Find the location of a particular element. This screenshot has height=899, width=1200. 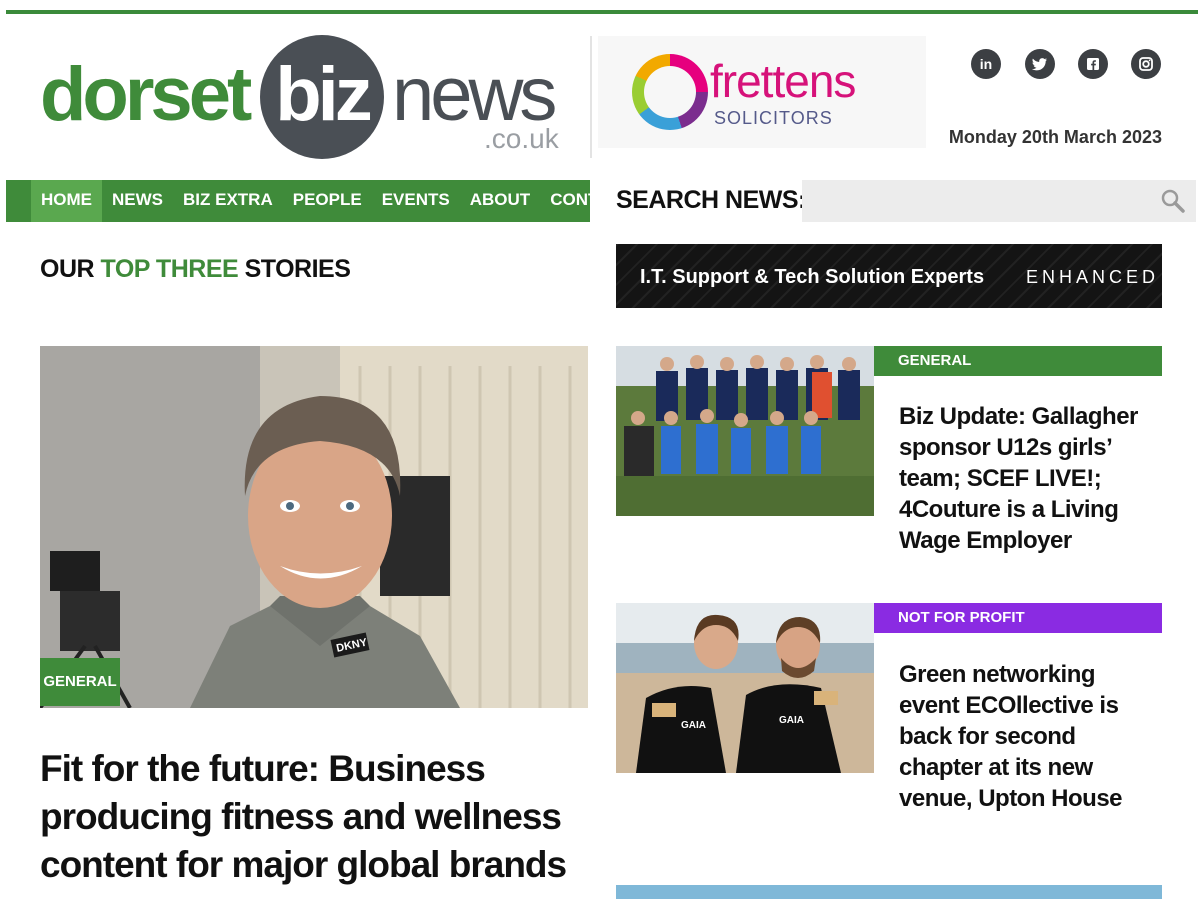

frettens-subtitle: SOLICITORS is located at coordinates (773, 118).